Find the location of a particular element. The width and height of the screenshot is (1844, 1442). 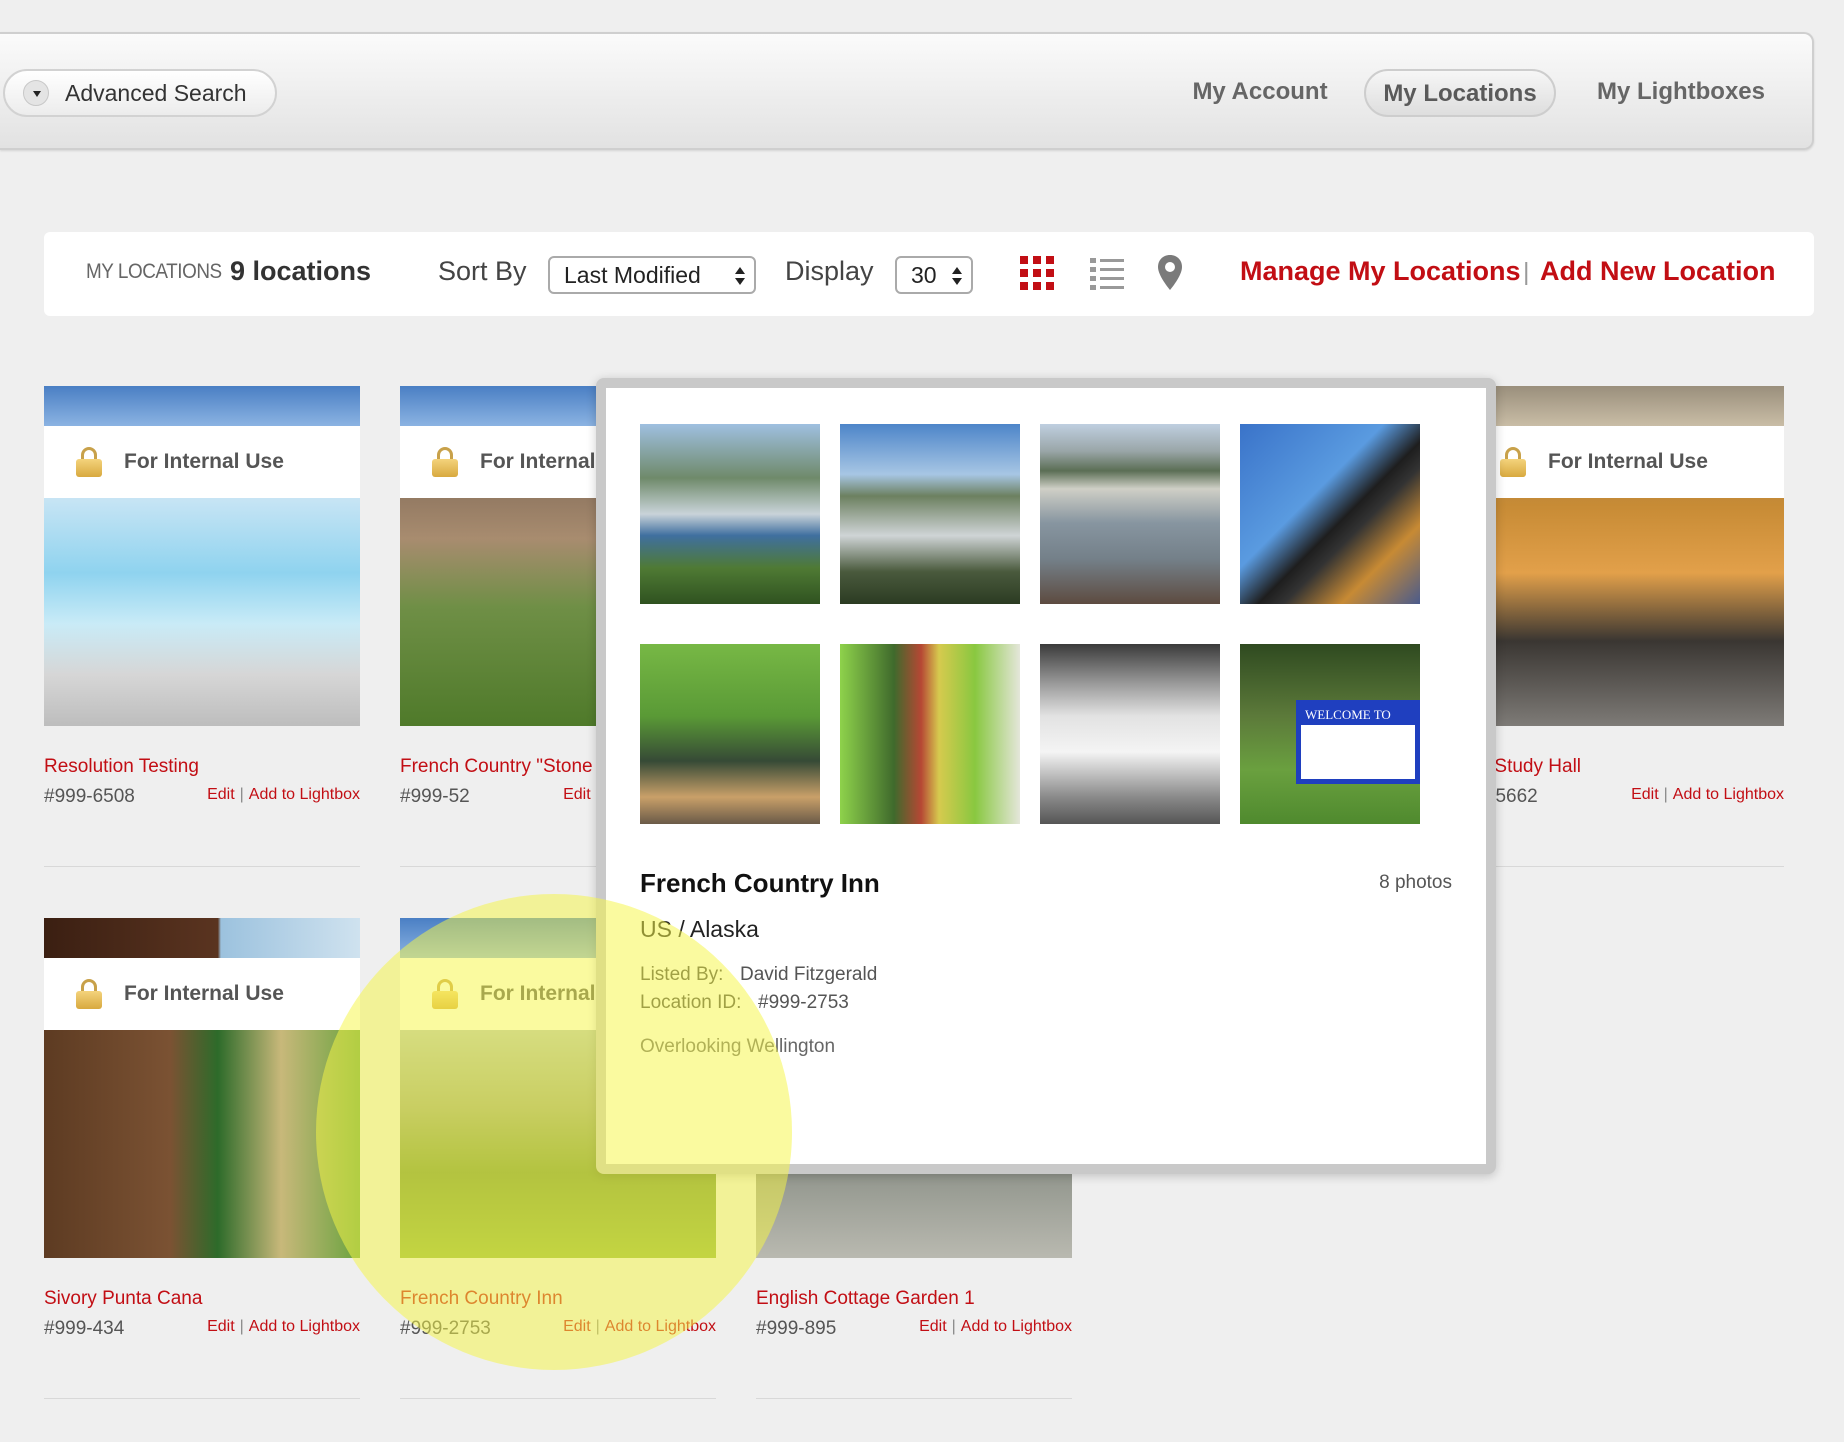

location-id: #999-6508 is located at coordinates (89, 796).